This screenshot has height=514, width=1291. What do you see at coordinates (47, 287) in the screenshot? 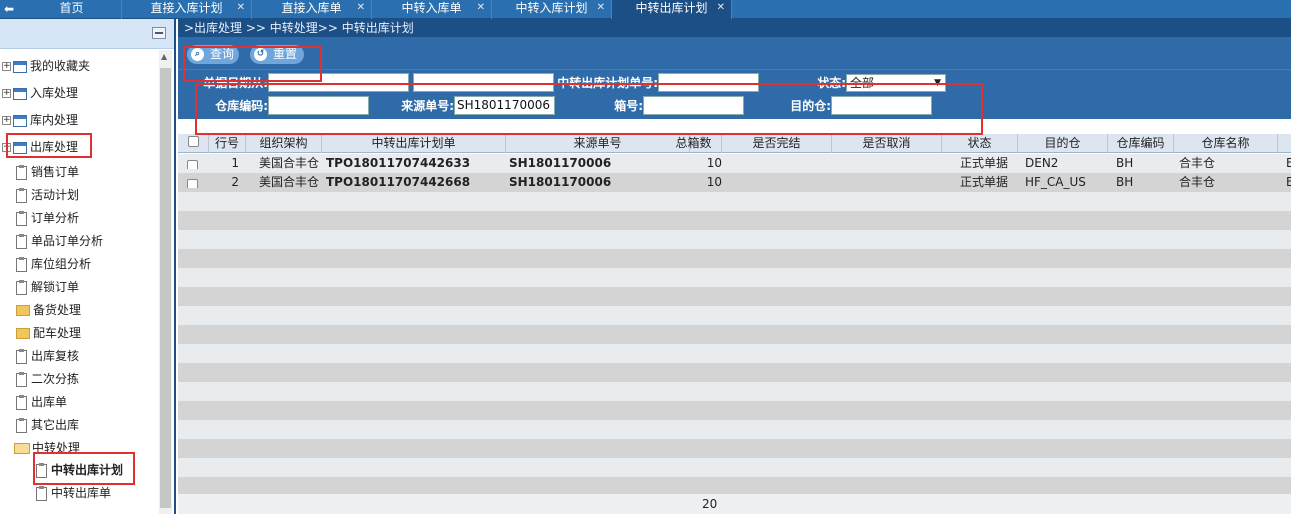
I see `sidebar-item-unlock-order: 解锁订单` at bounding box center [47, 287].